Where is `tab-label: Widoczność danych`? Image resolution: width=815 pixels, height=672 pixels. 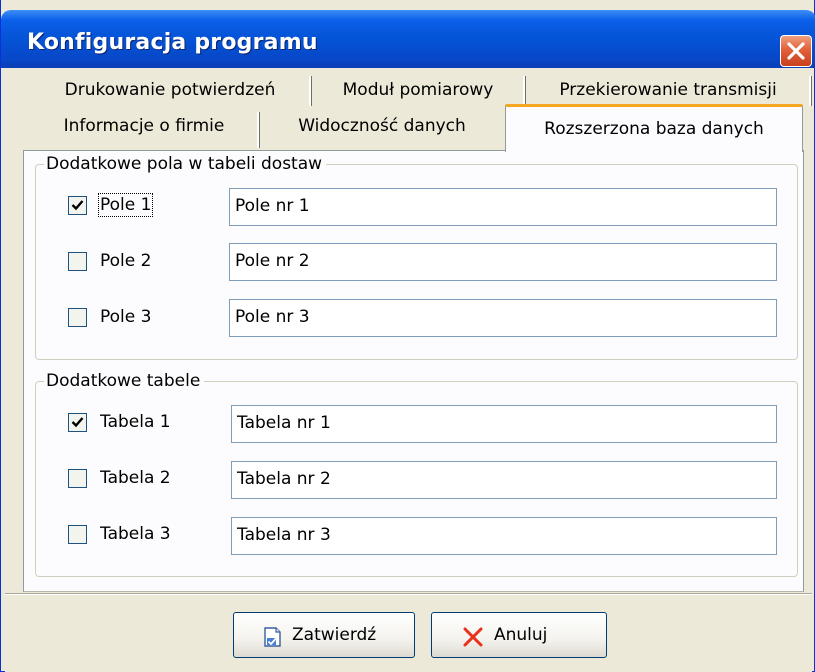 tab-label: Widoczność danych is located at coordinates (382, 126).